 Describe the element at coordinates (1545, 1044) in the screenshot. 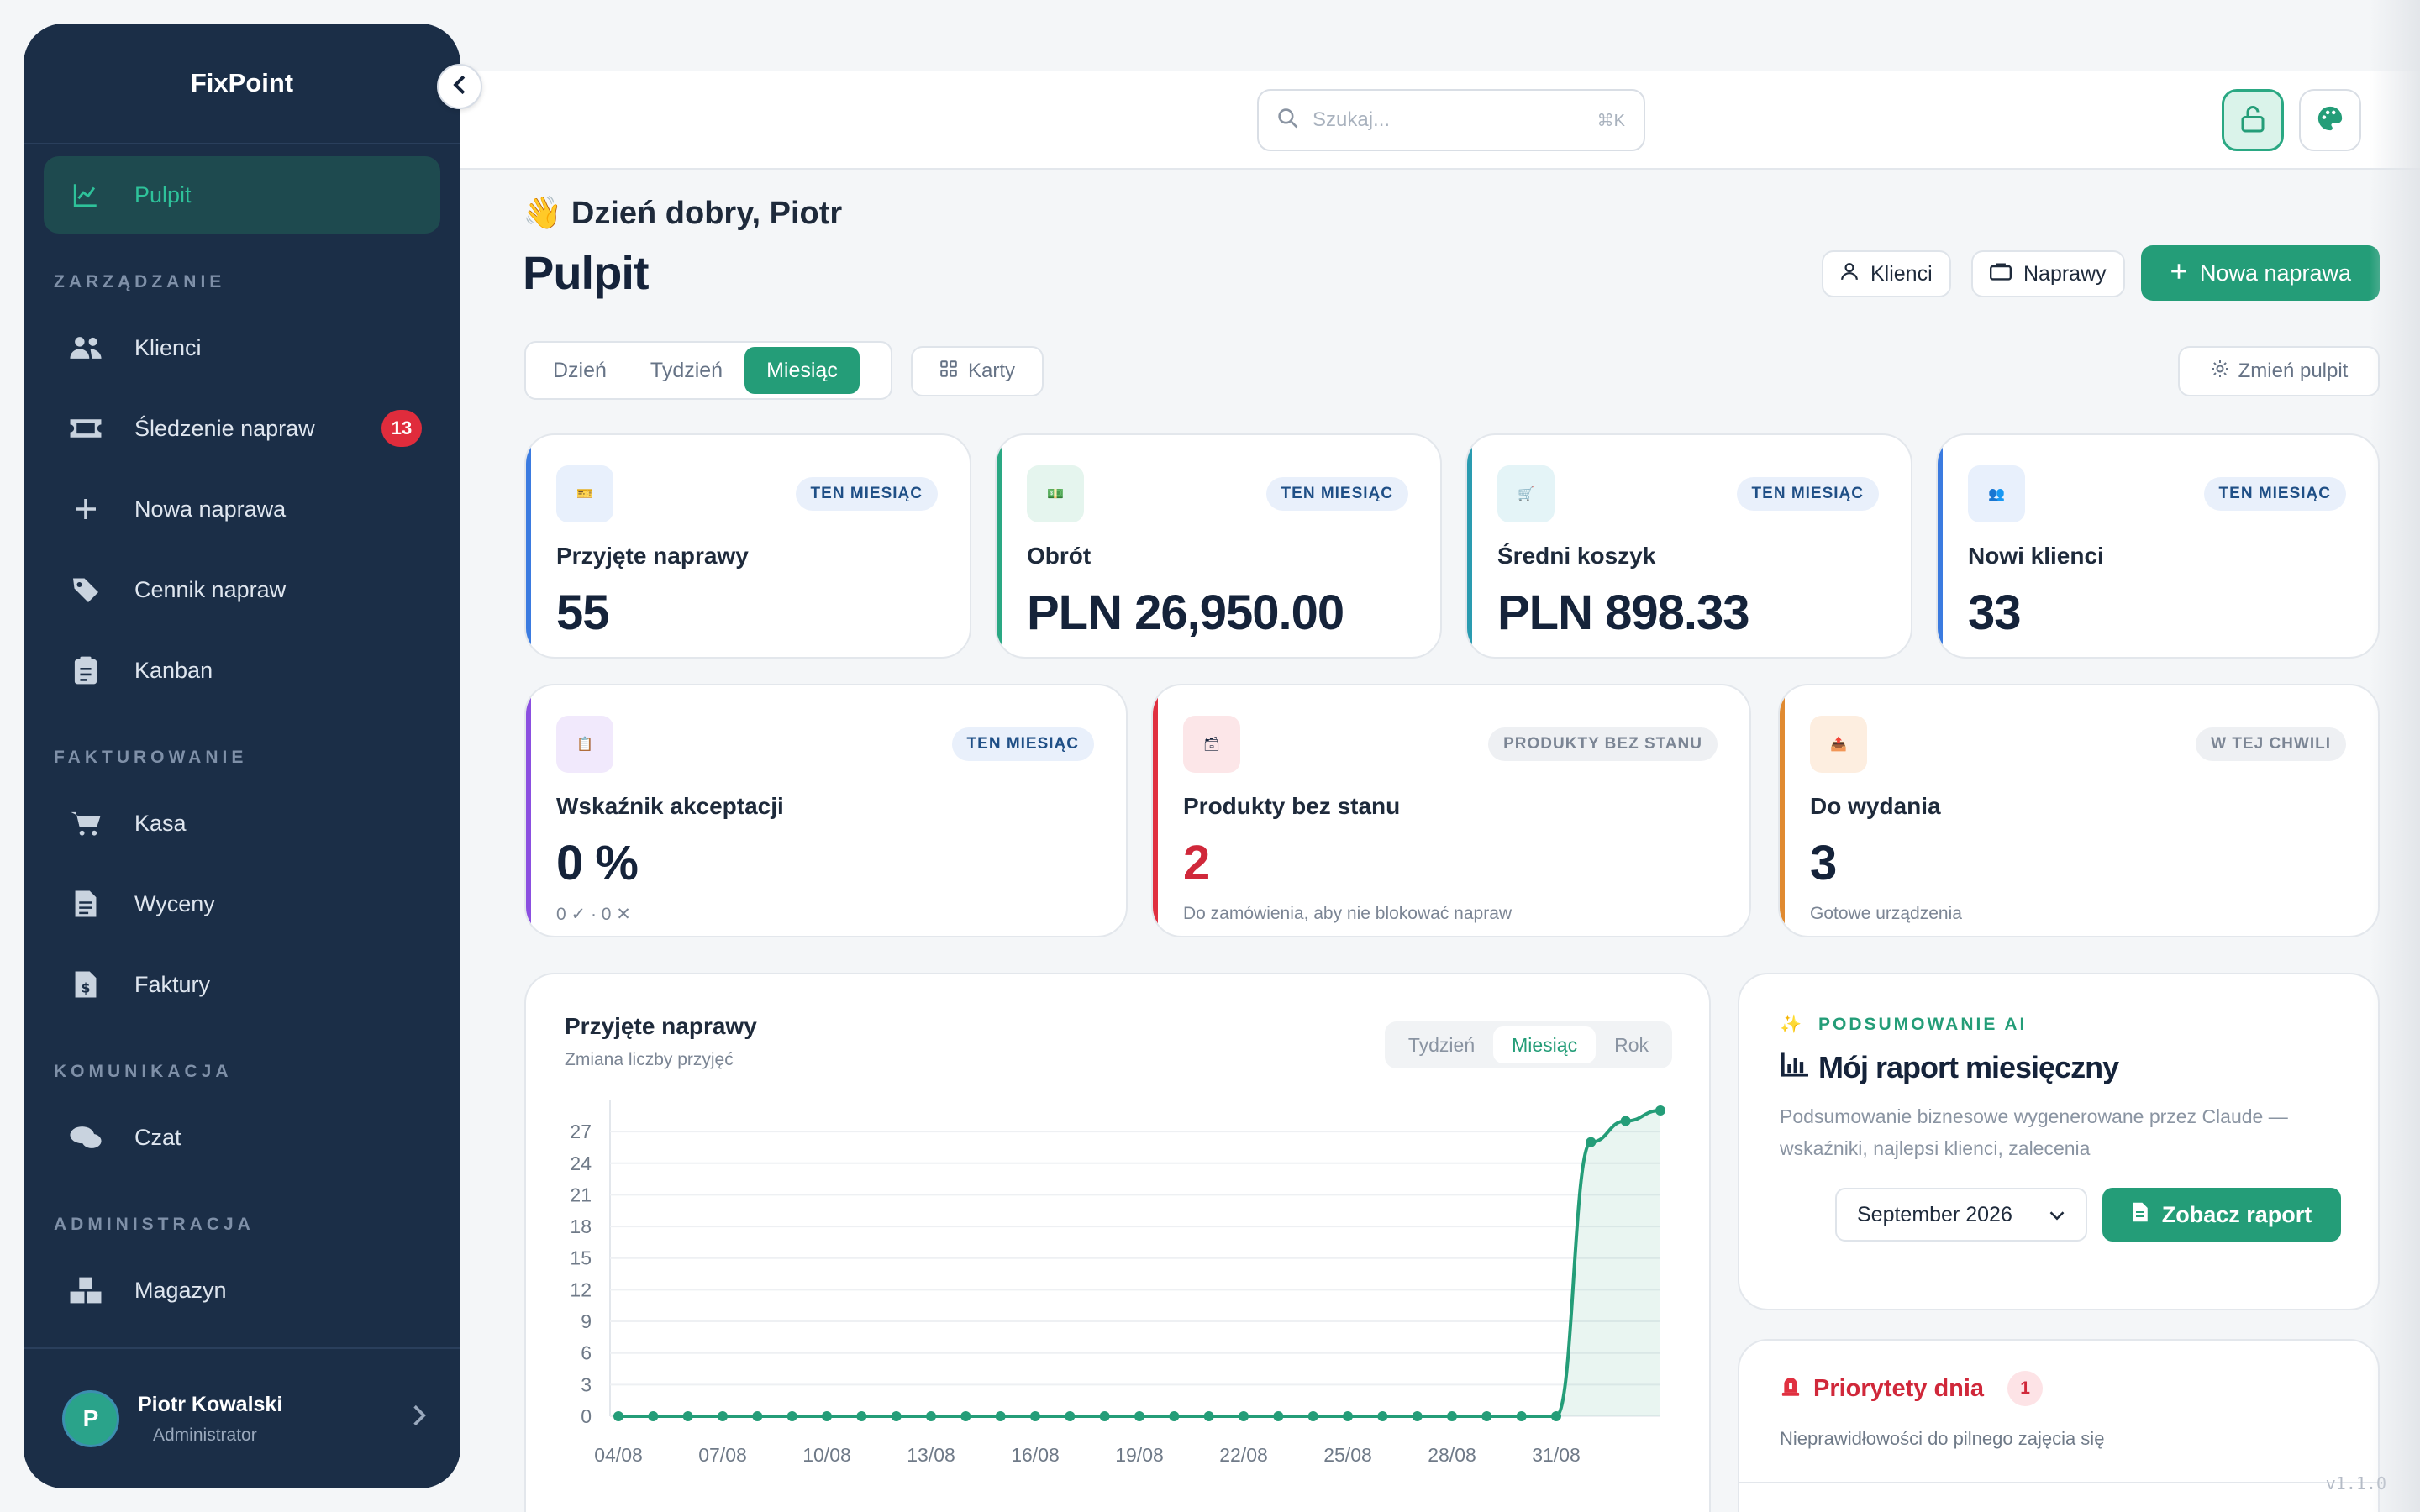

I see `chart-tab-month: Miesiąc` at that location.